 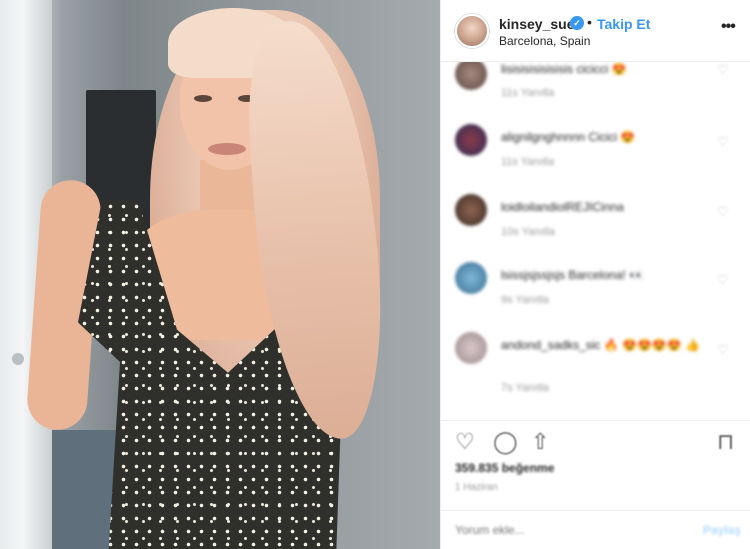 What do you see at coordinates (18, 359) in the screenshot?
I see `door-knob` at bounding box center [18, 359].